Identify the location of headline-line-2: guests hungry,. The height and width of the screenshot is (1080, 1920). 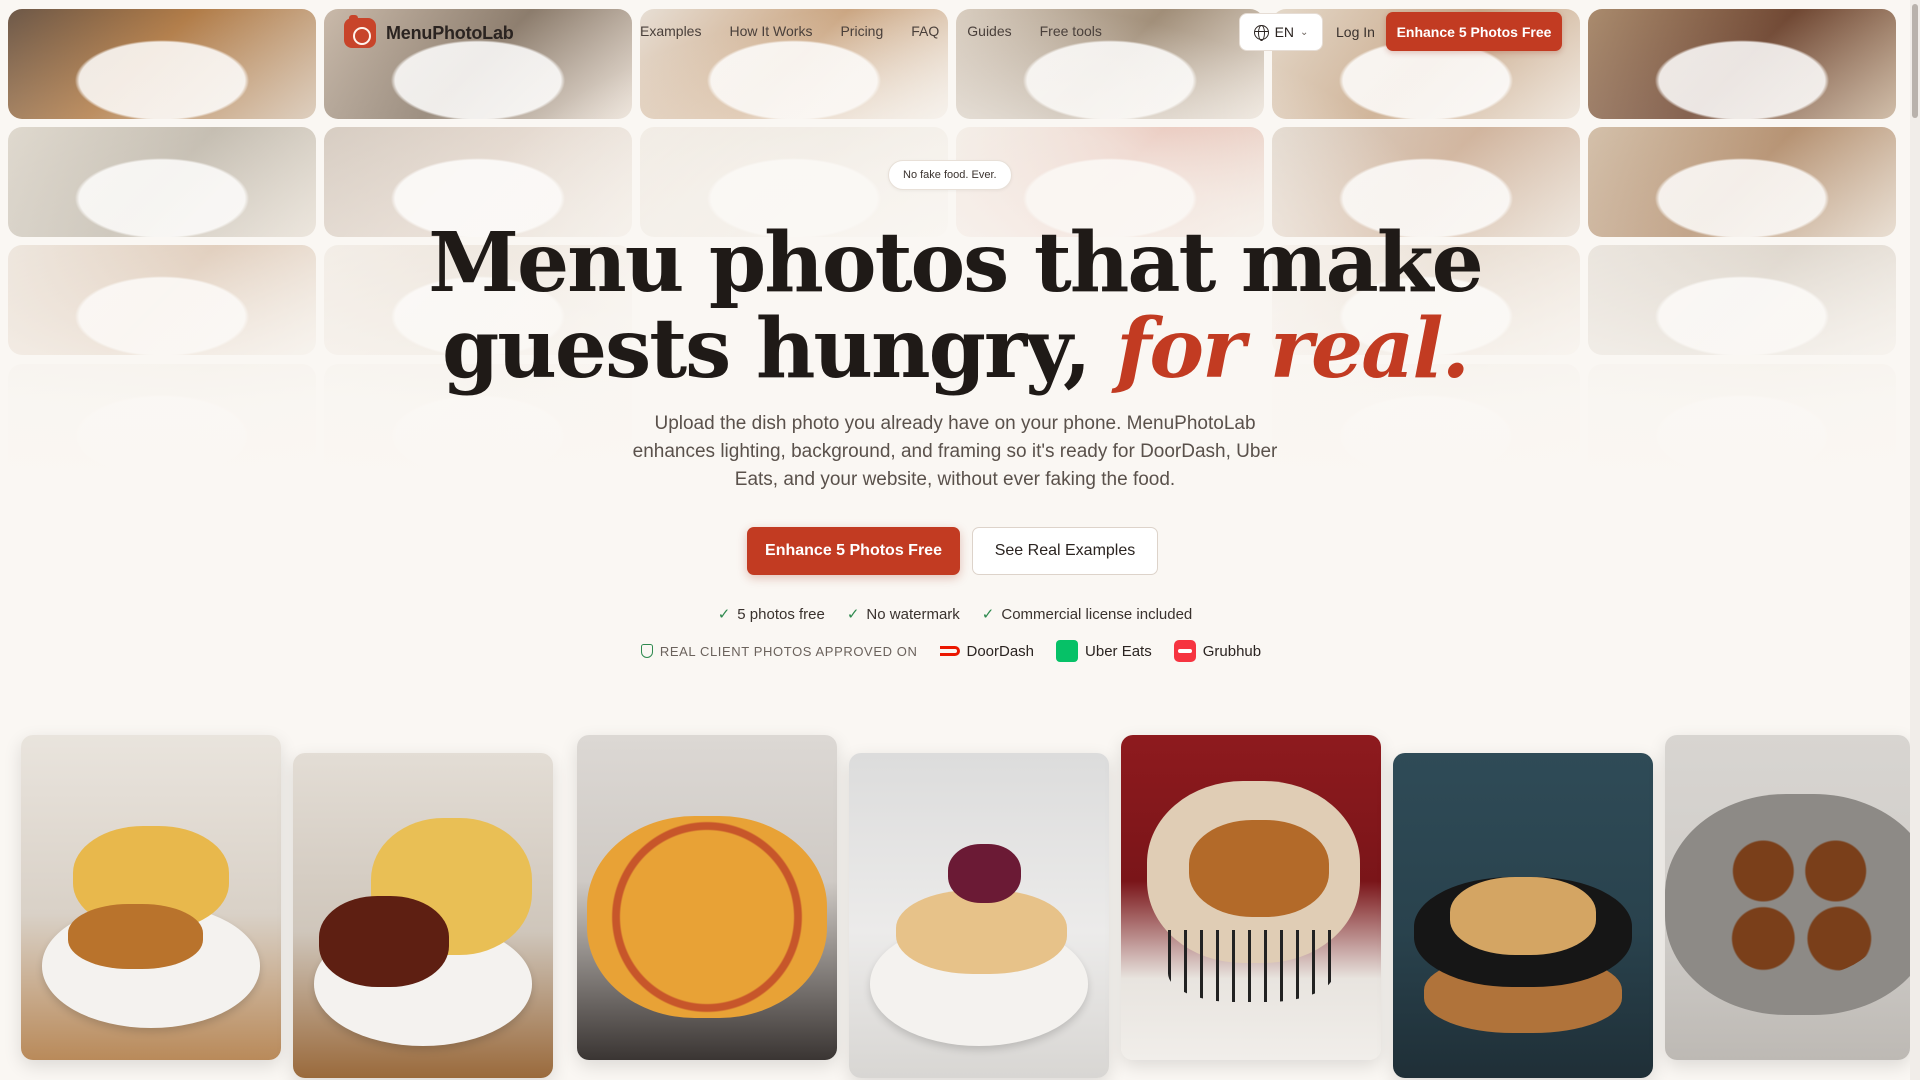
(766, 349).